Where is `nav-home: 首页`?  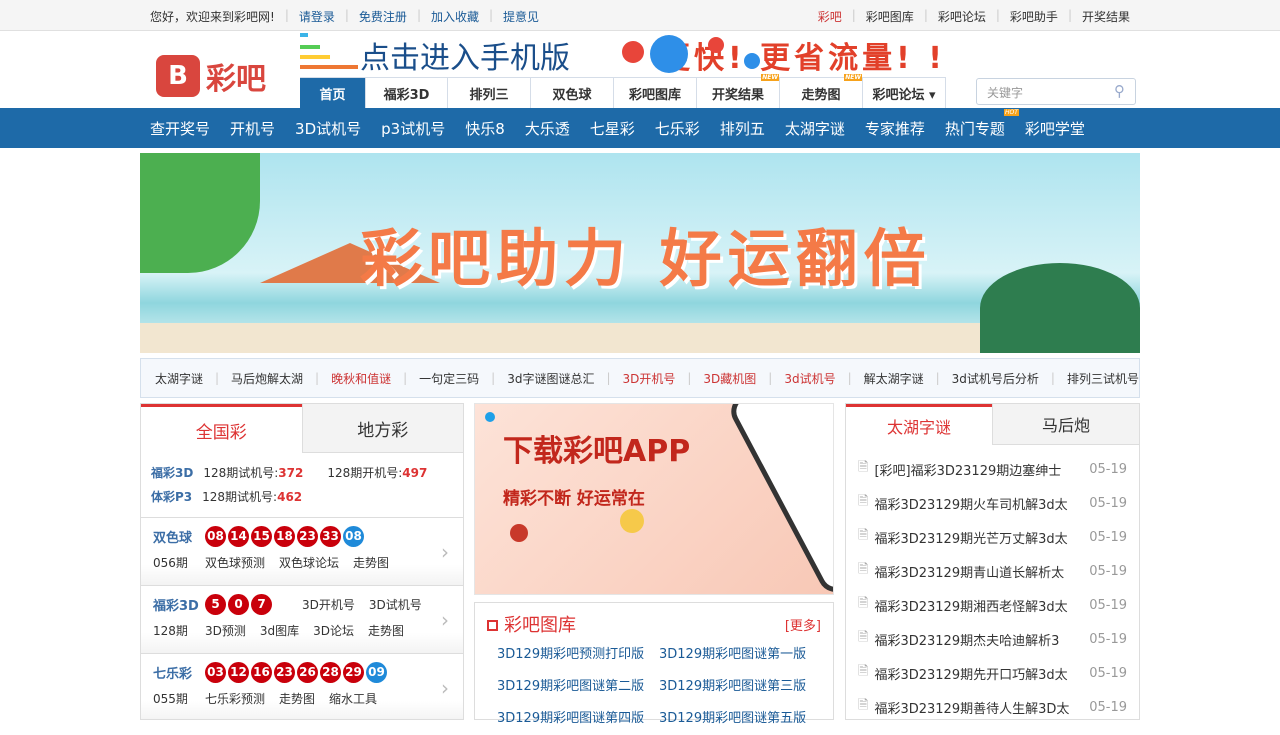 nav-home: 首页 is located at coordinates (333, 92).